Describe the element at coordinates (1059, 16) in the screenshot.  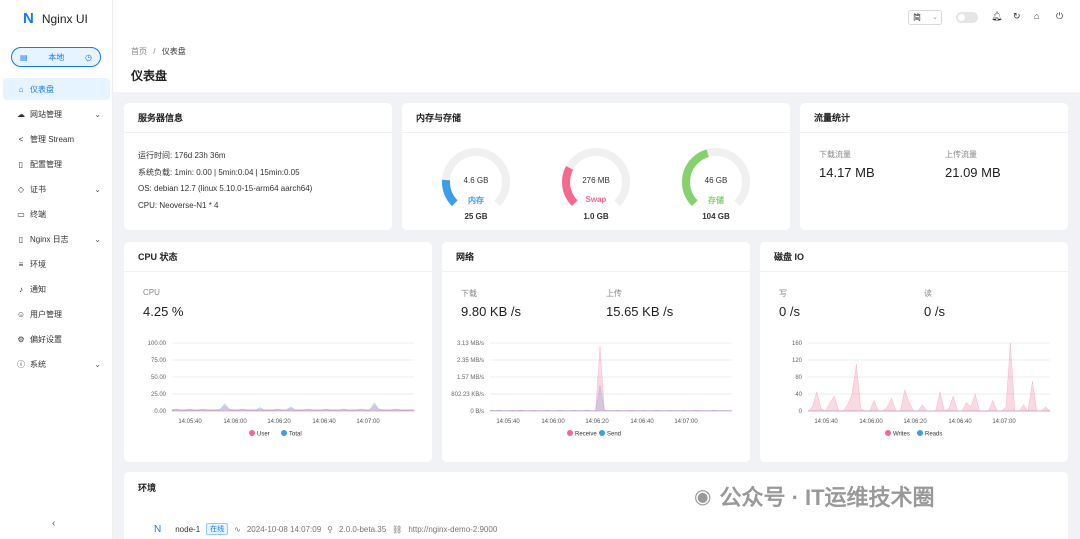
I see `logout-icon: ⏻` at that location.